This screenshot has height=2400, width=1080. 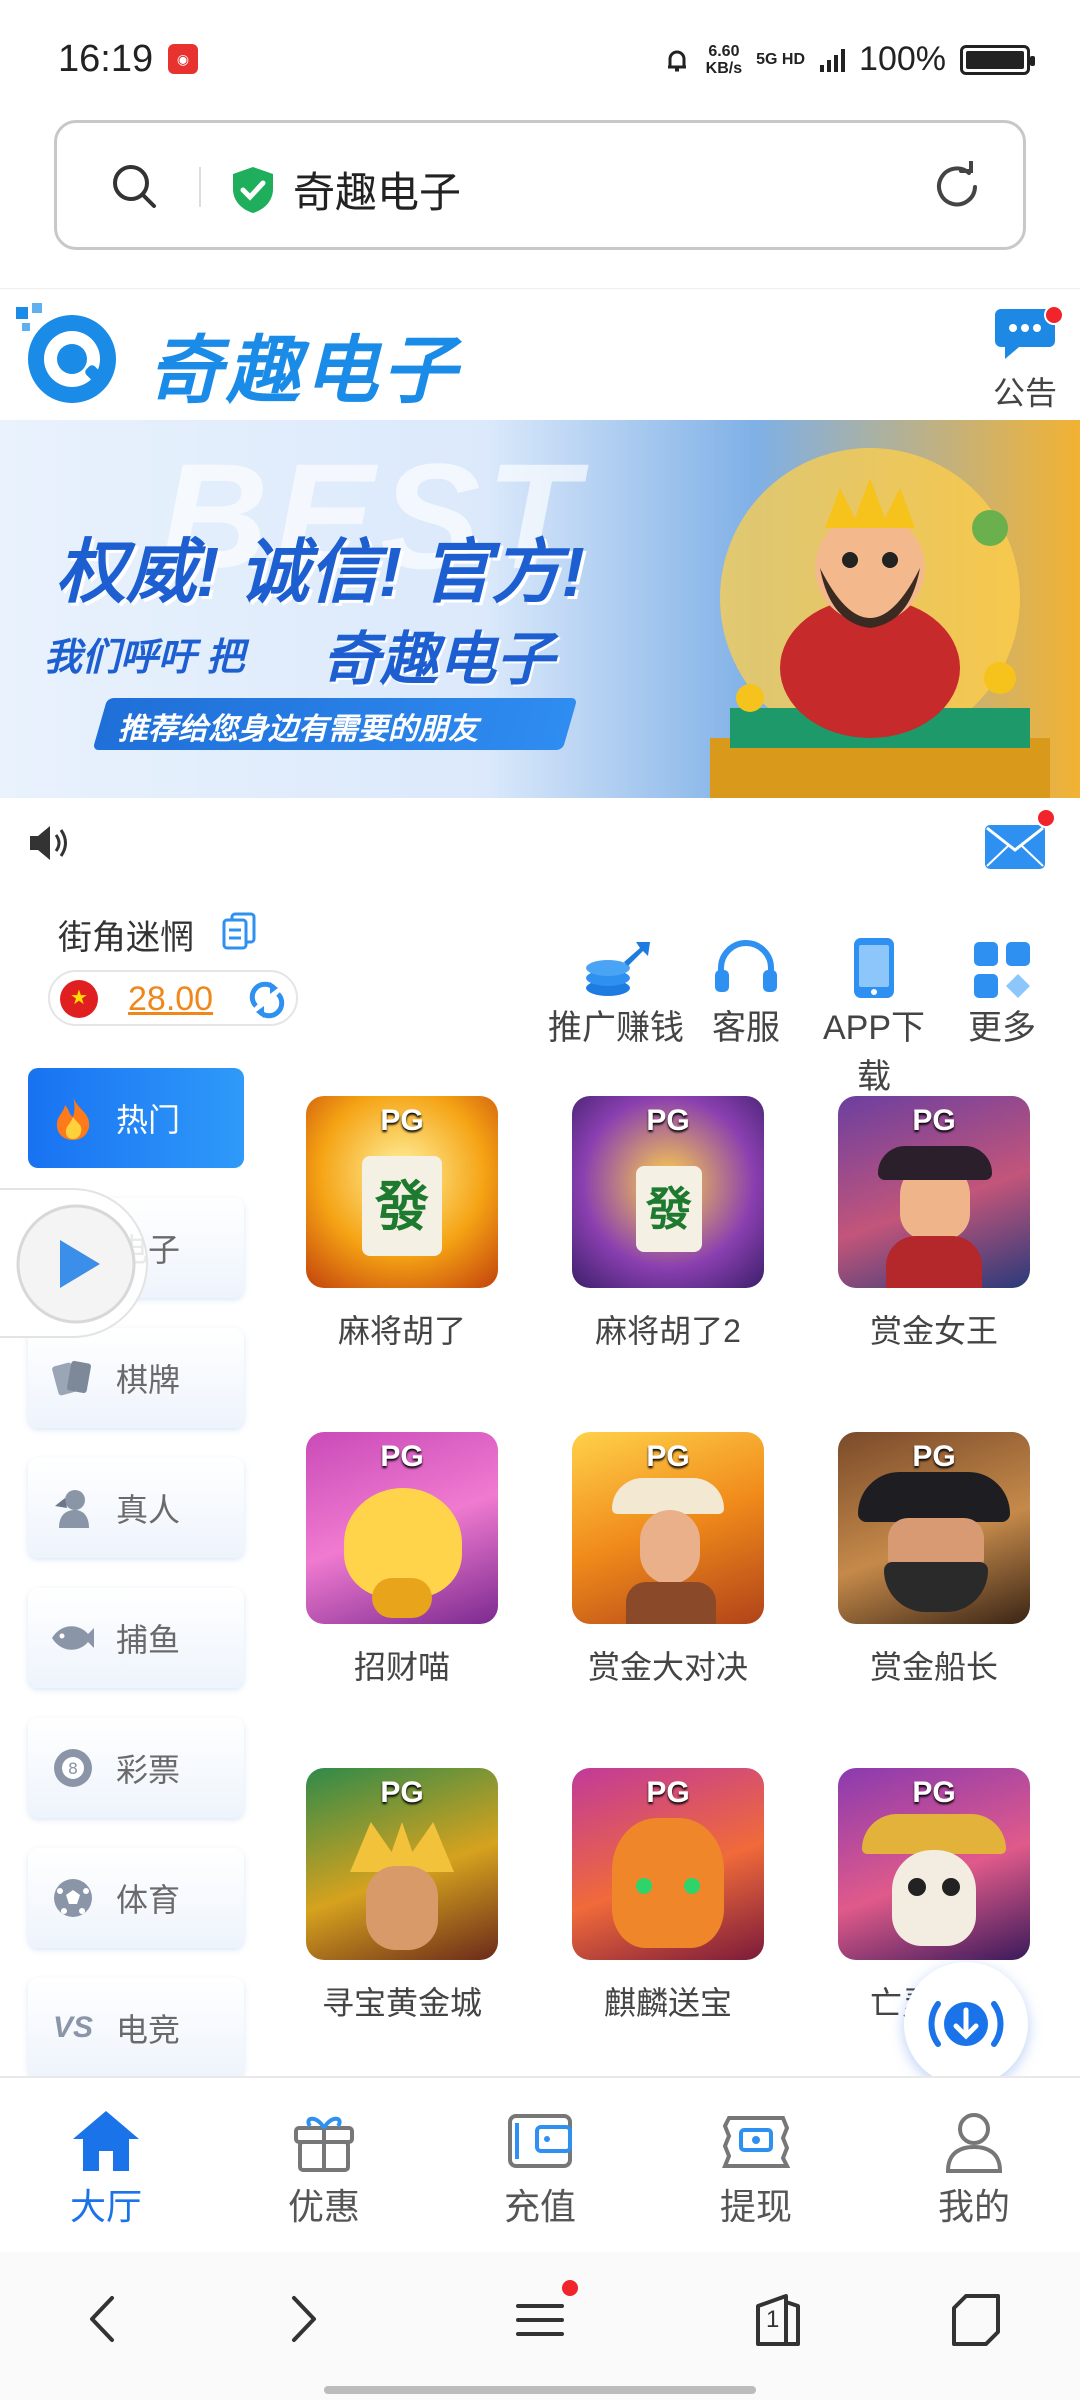 I want to click on tab-promotions: 优惠, so click(x=324, y=2167).